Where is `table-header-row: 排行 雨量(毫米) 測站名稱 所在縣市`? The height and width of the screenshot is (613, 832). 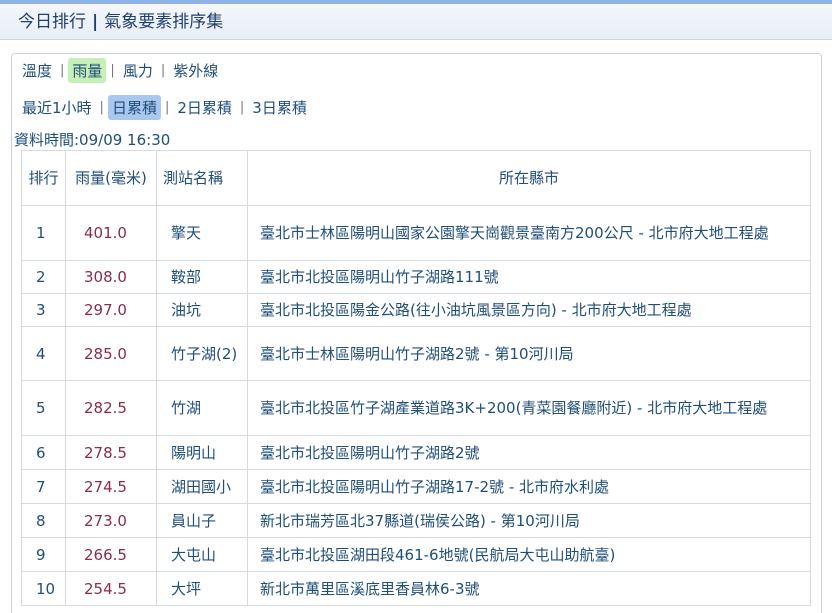 table-header-row: 排行 雨量(毫米) 測站名稱 所在縣市 is located at coordinates (416, 178).